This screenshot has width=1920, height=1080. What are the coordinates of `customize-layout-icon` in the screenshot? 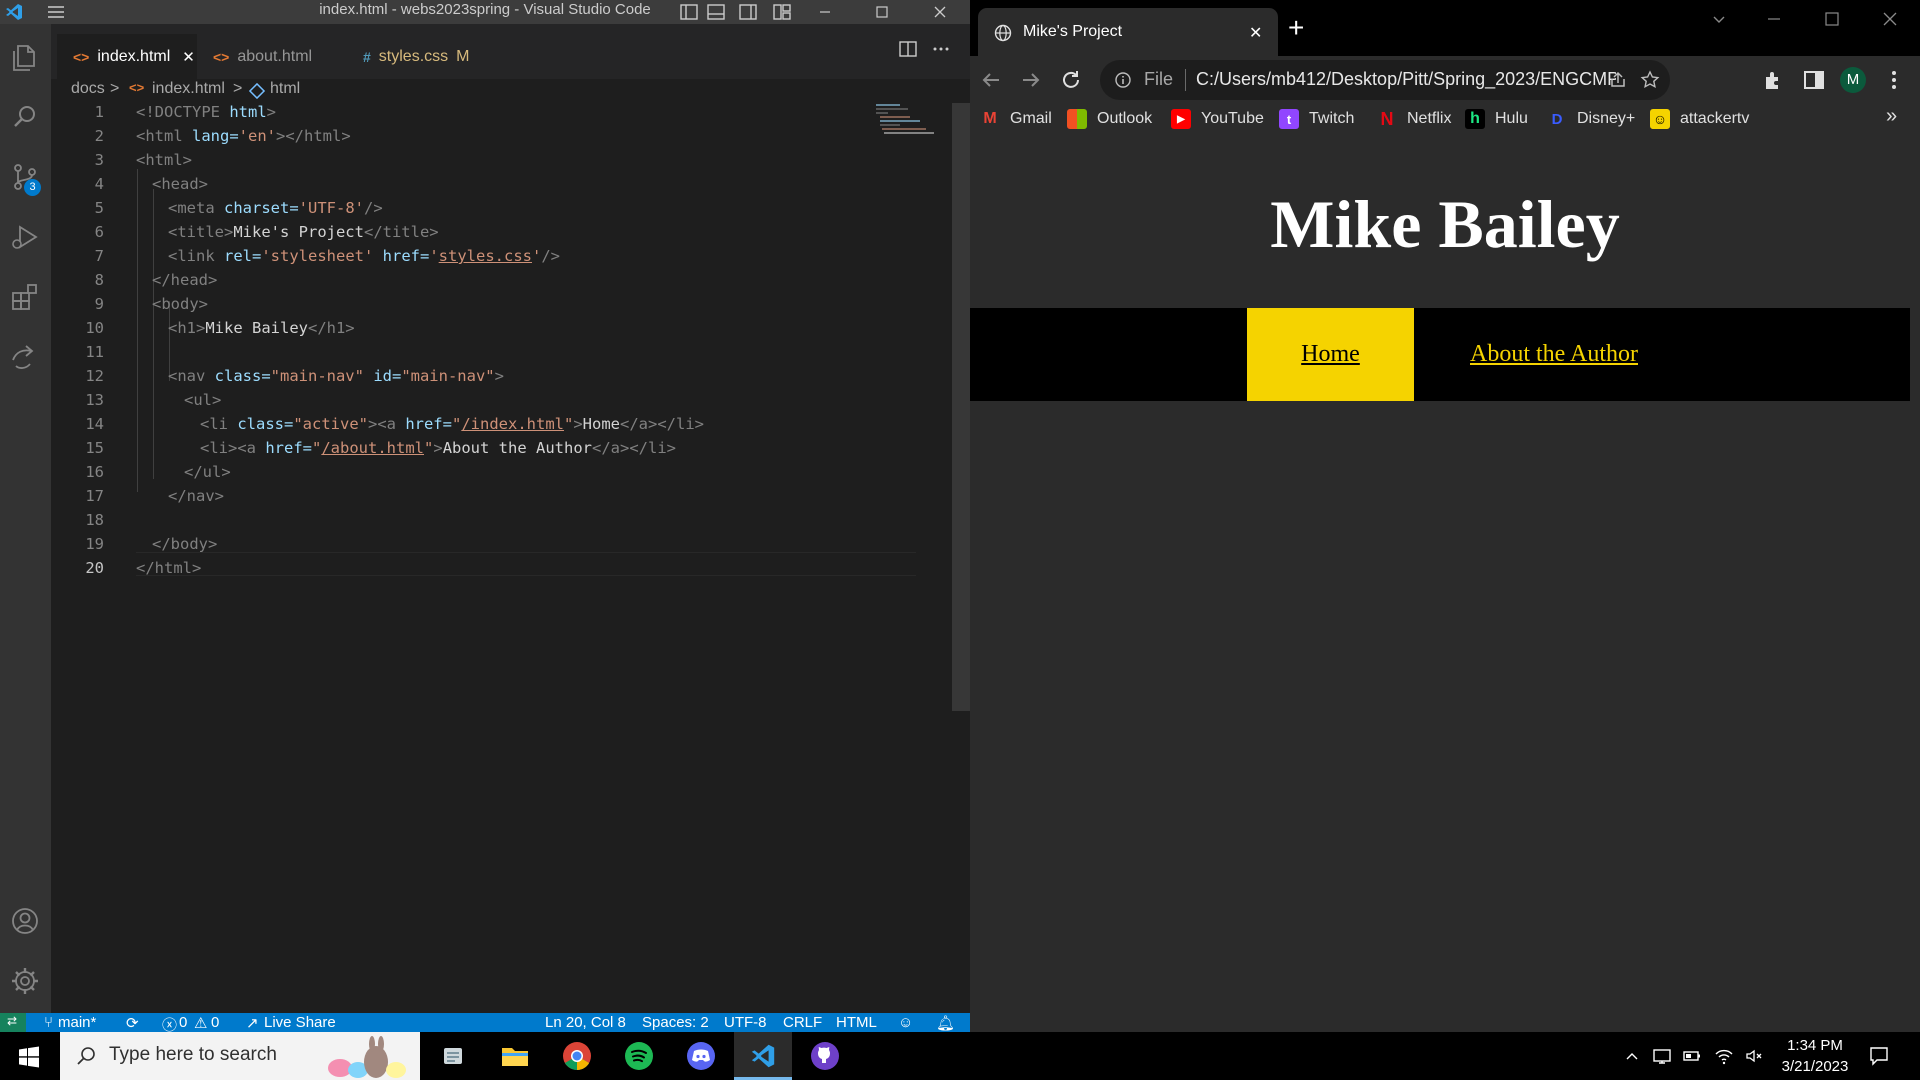 It's located at (782, 12).